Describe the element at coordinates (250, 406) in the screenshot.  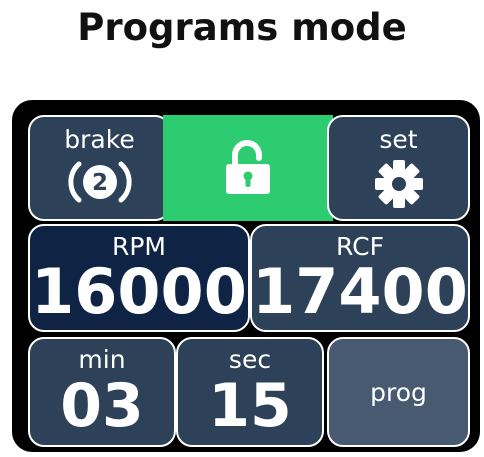
I see `sec-value: 15` at that location.